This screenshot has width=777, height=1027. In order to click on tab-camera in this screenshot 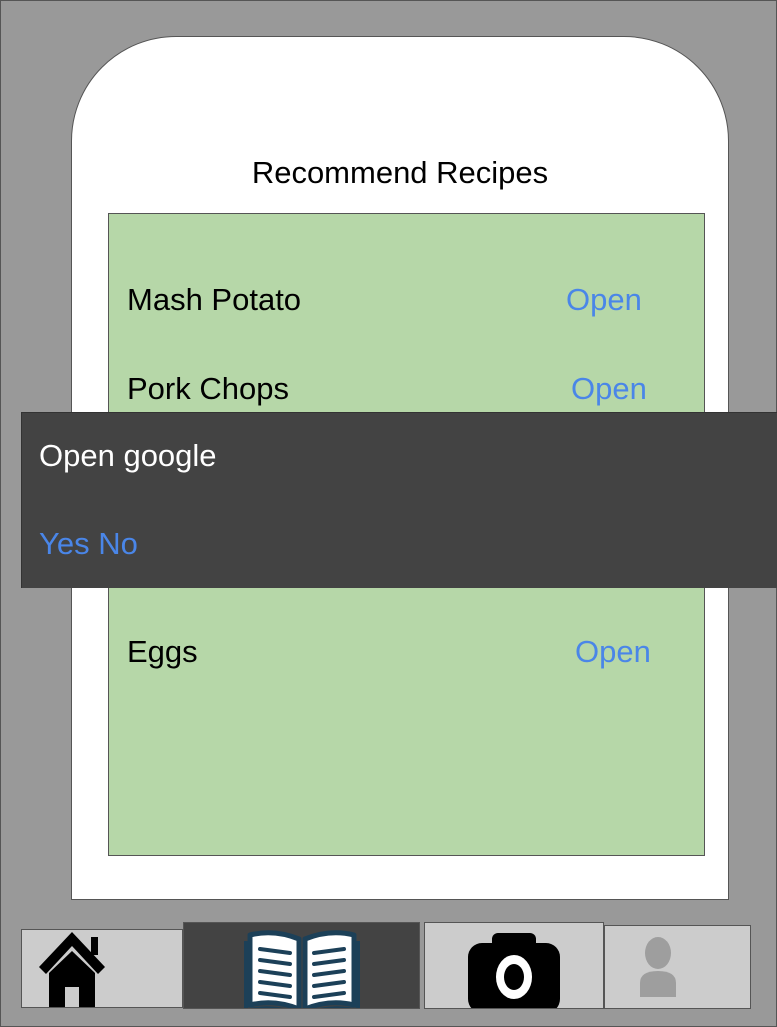, I will do `click(514, 965)`.